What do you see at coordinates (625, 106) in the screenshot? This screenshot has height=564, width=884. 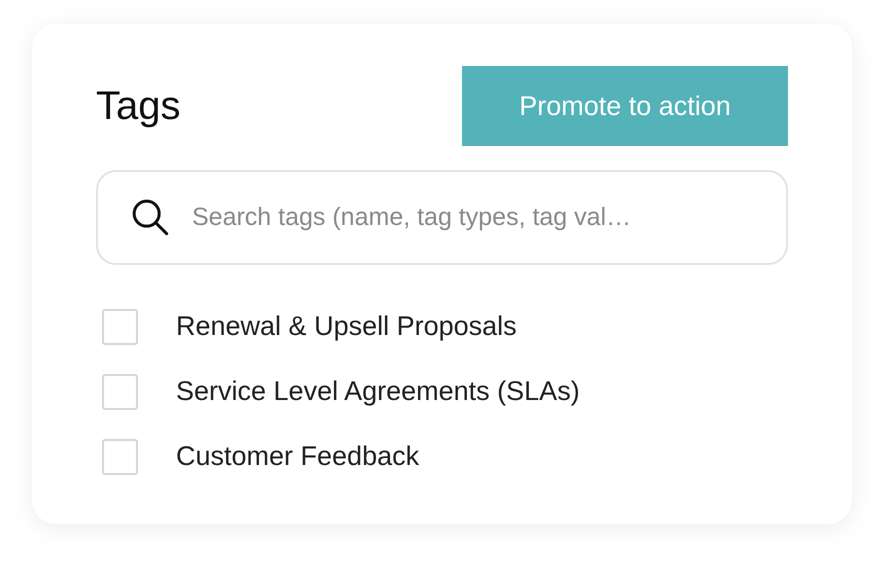 I see `promote-button: Promote to action` at bounding box center [625, 106].